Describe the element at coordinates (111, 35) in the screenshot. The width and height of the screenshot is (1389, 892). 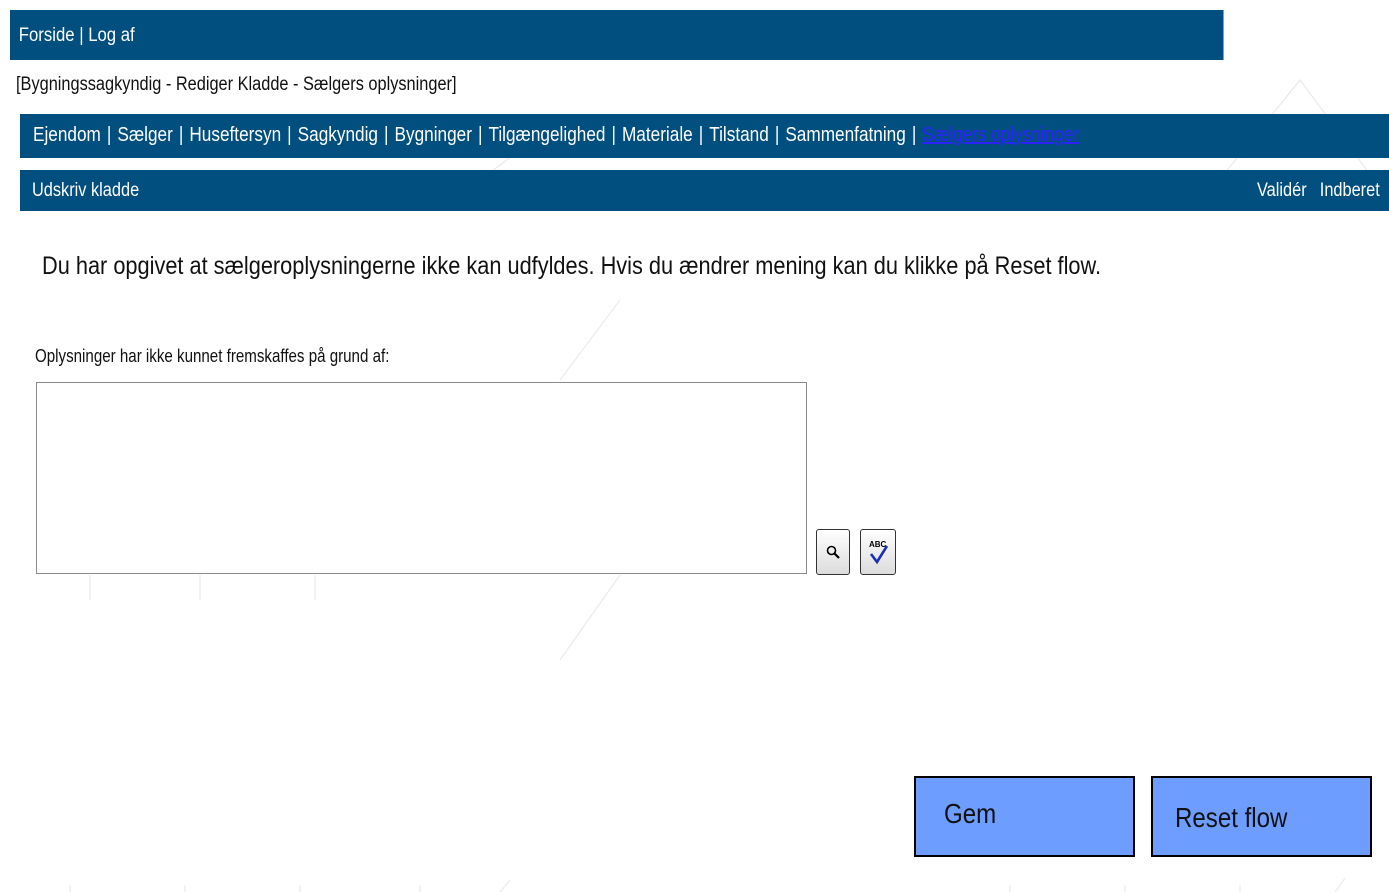
I see `logout-link: Log af` at that location.